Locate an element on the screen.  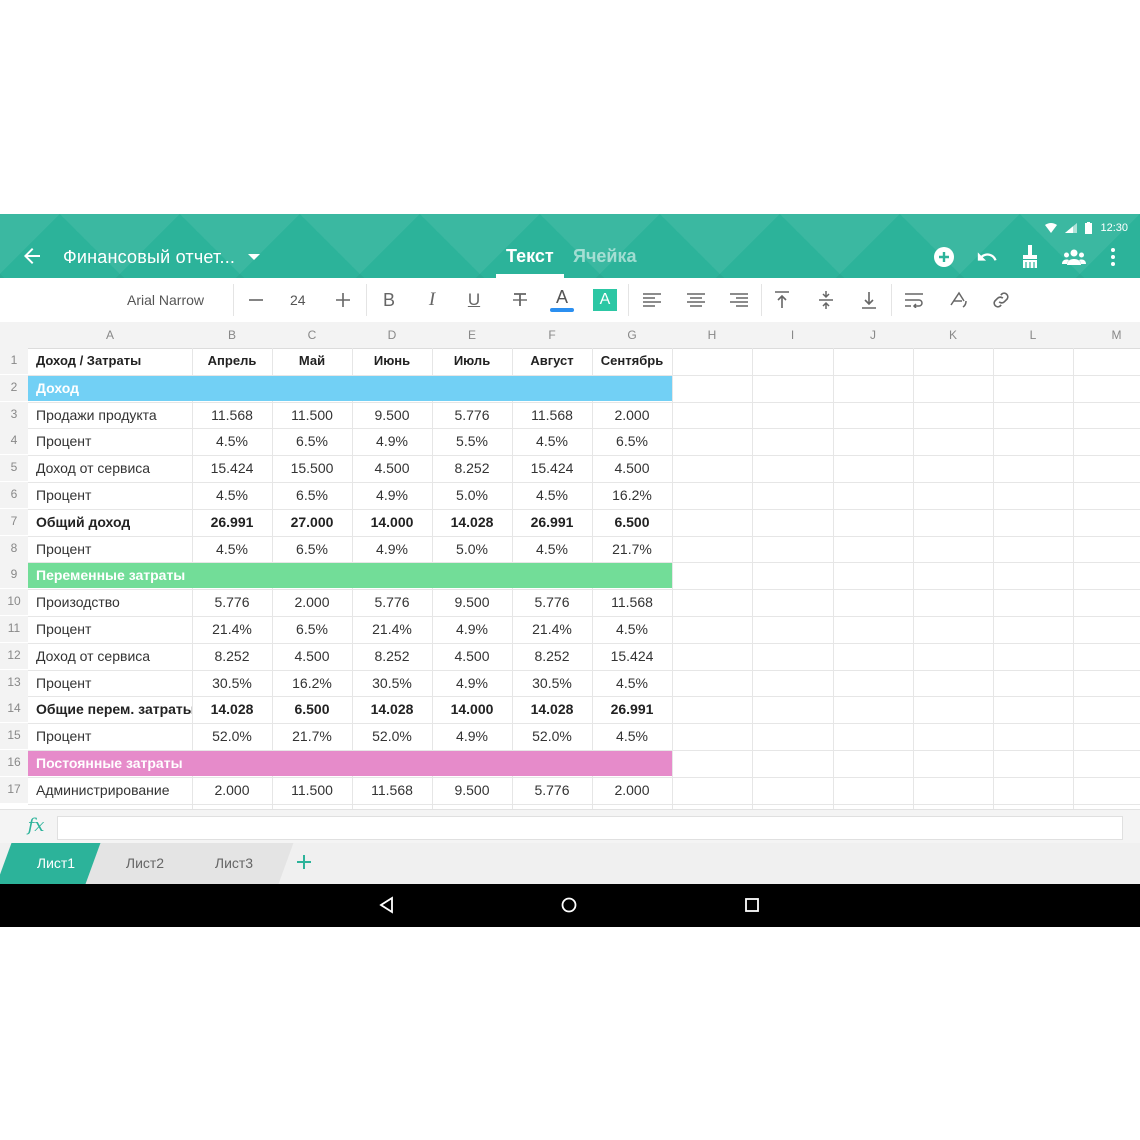
font-size-value: 24 is located at coordinates (298, 300).